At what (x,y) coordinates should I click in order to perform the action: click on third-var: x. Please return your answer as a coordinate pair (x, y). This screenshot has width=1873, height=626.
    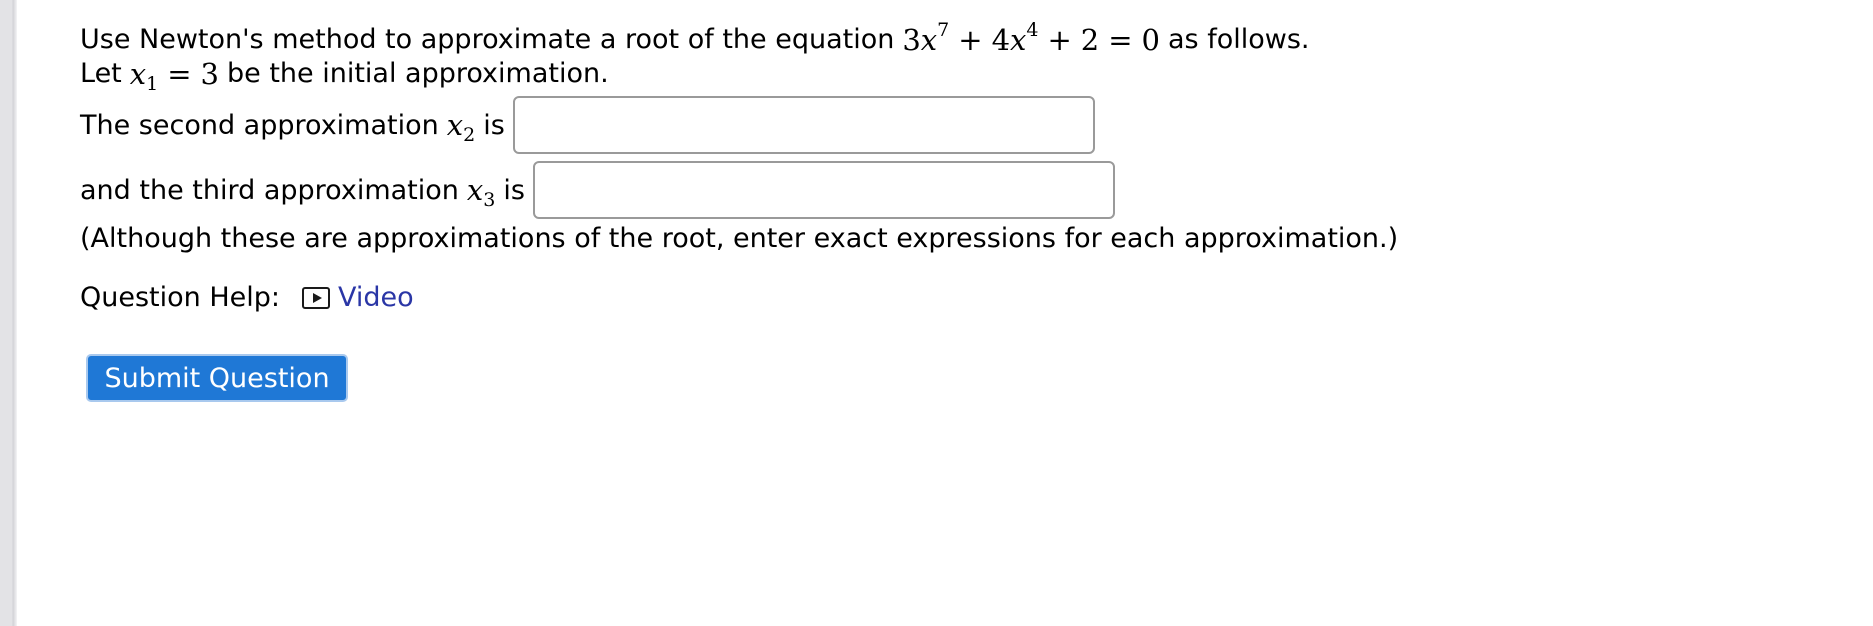
    Looking at the image, I should click on (475, 190).